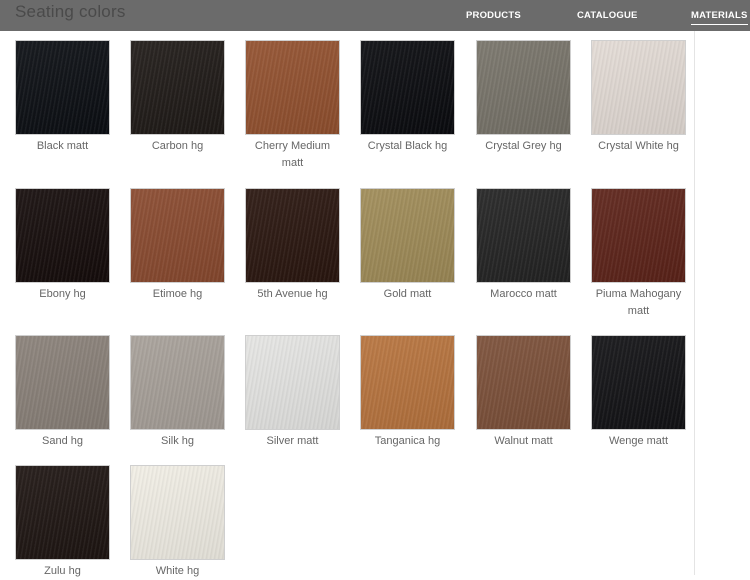  I want to click on swatch-label: Marocco matt, so click(523, 294).